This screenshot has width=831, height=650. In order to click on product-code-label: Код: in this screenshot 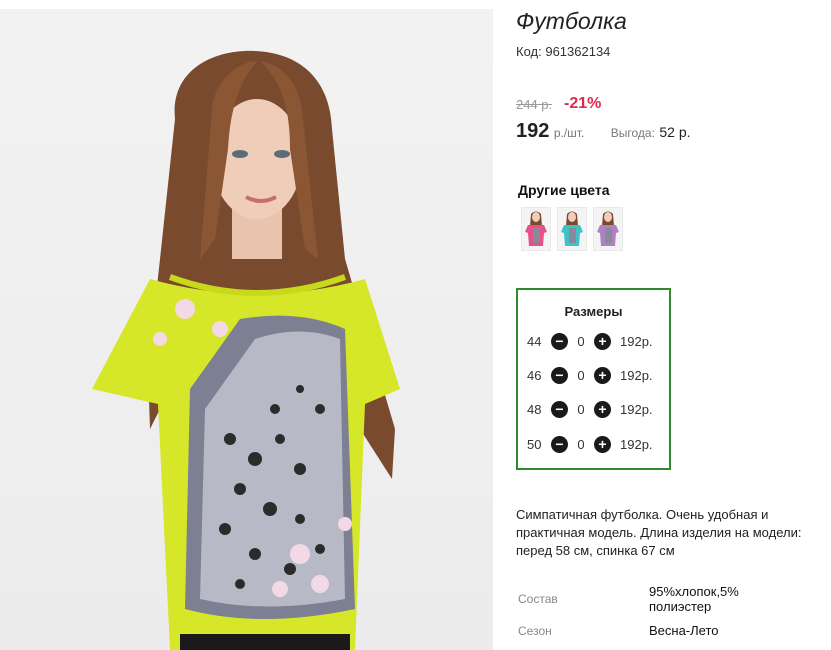, I will do `click(529, 51)`.